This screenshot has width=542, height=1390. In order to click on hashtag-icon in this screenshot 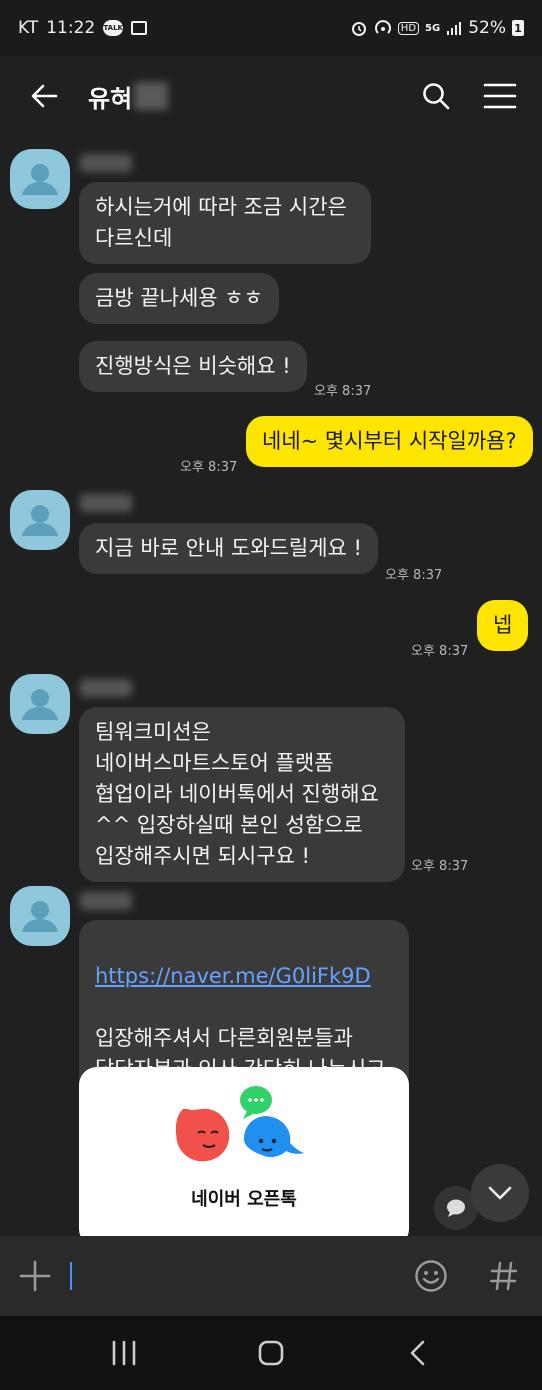, I will do `click(504, 1276)`.